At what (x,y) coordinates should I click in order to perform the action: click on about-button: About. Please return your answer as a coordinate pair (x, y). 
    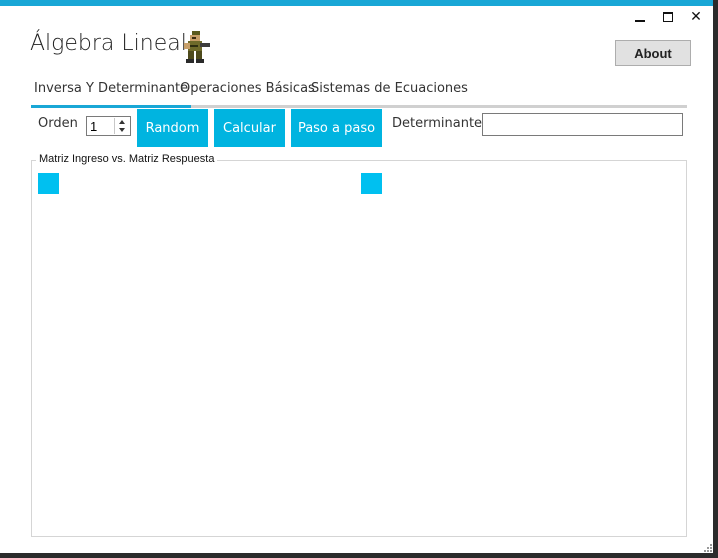
    Looking at the image, I should click on (653, 53).